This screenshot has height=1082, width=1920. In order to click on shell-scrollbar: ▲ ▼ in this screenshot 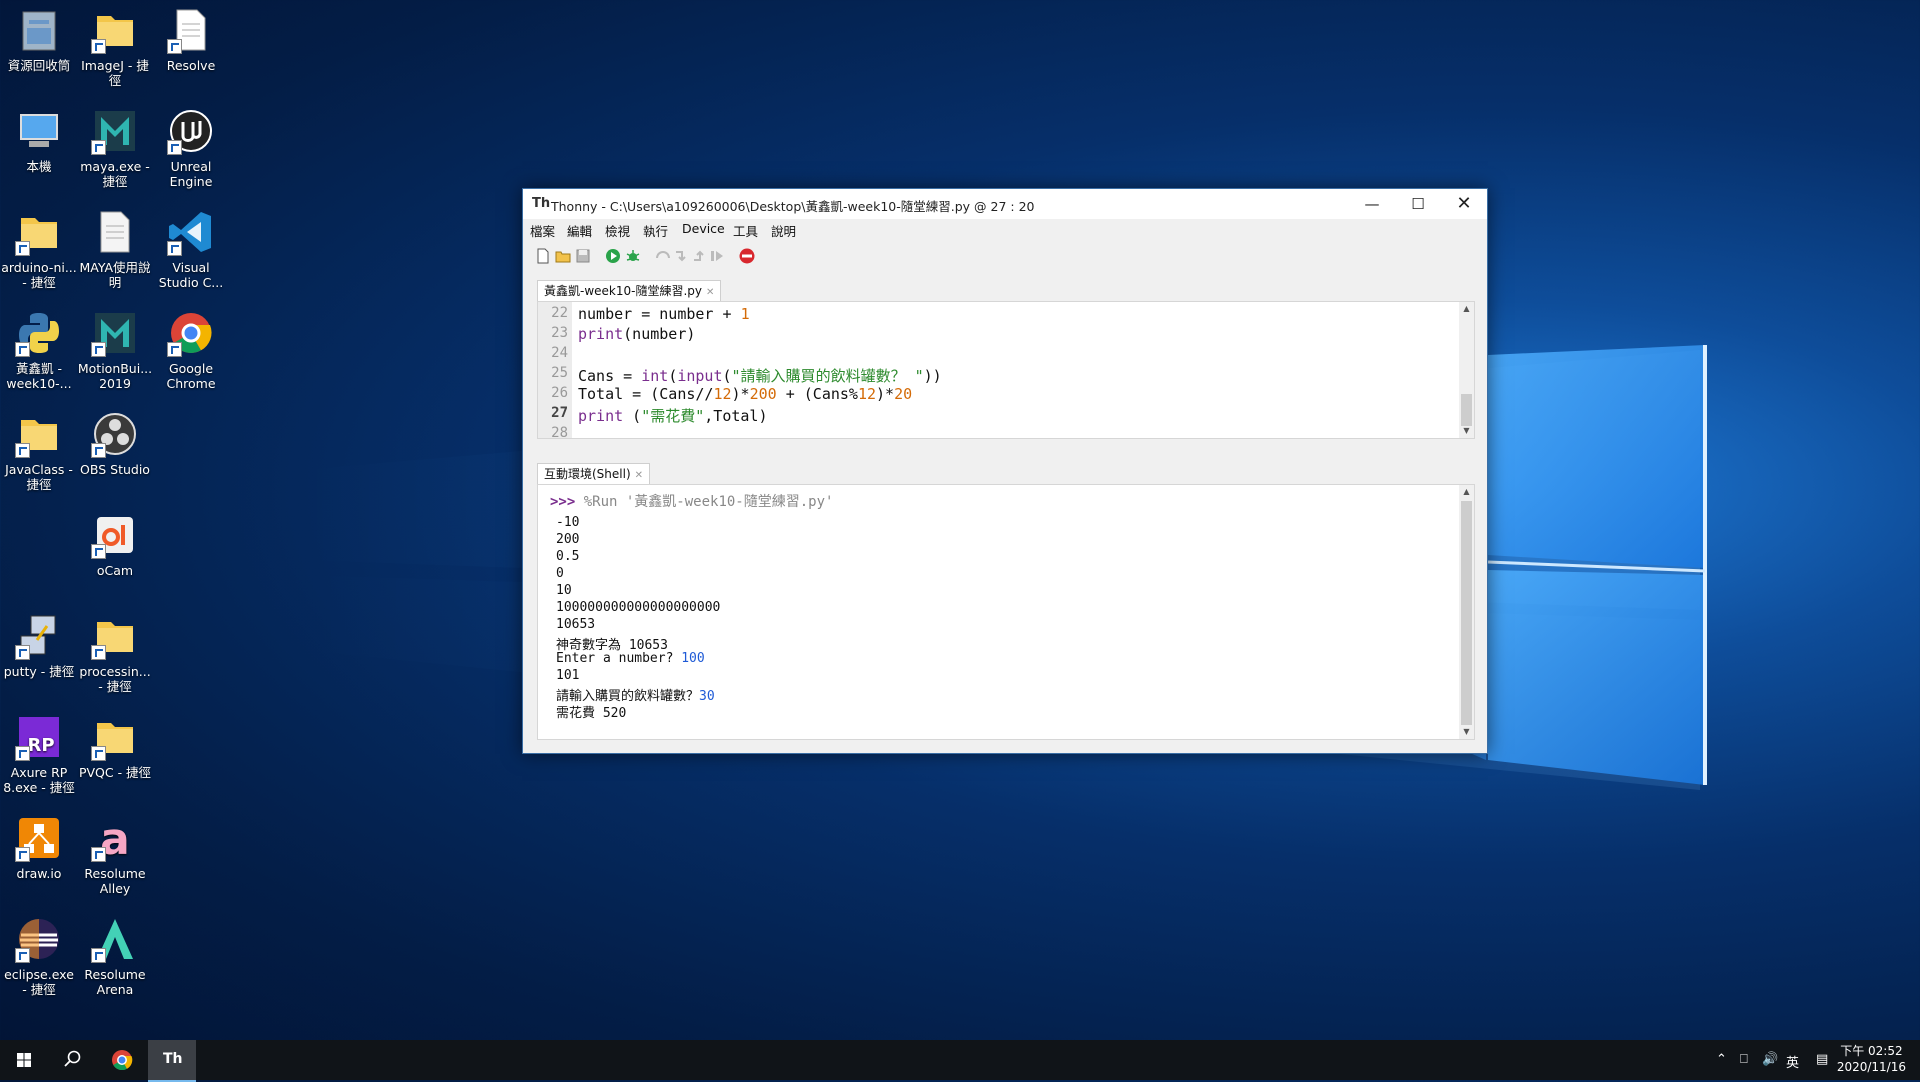, I will do `click(1466, 612)`.